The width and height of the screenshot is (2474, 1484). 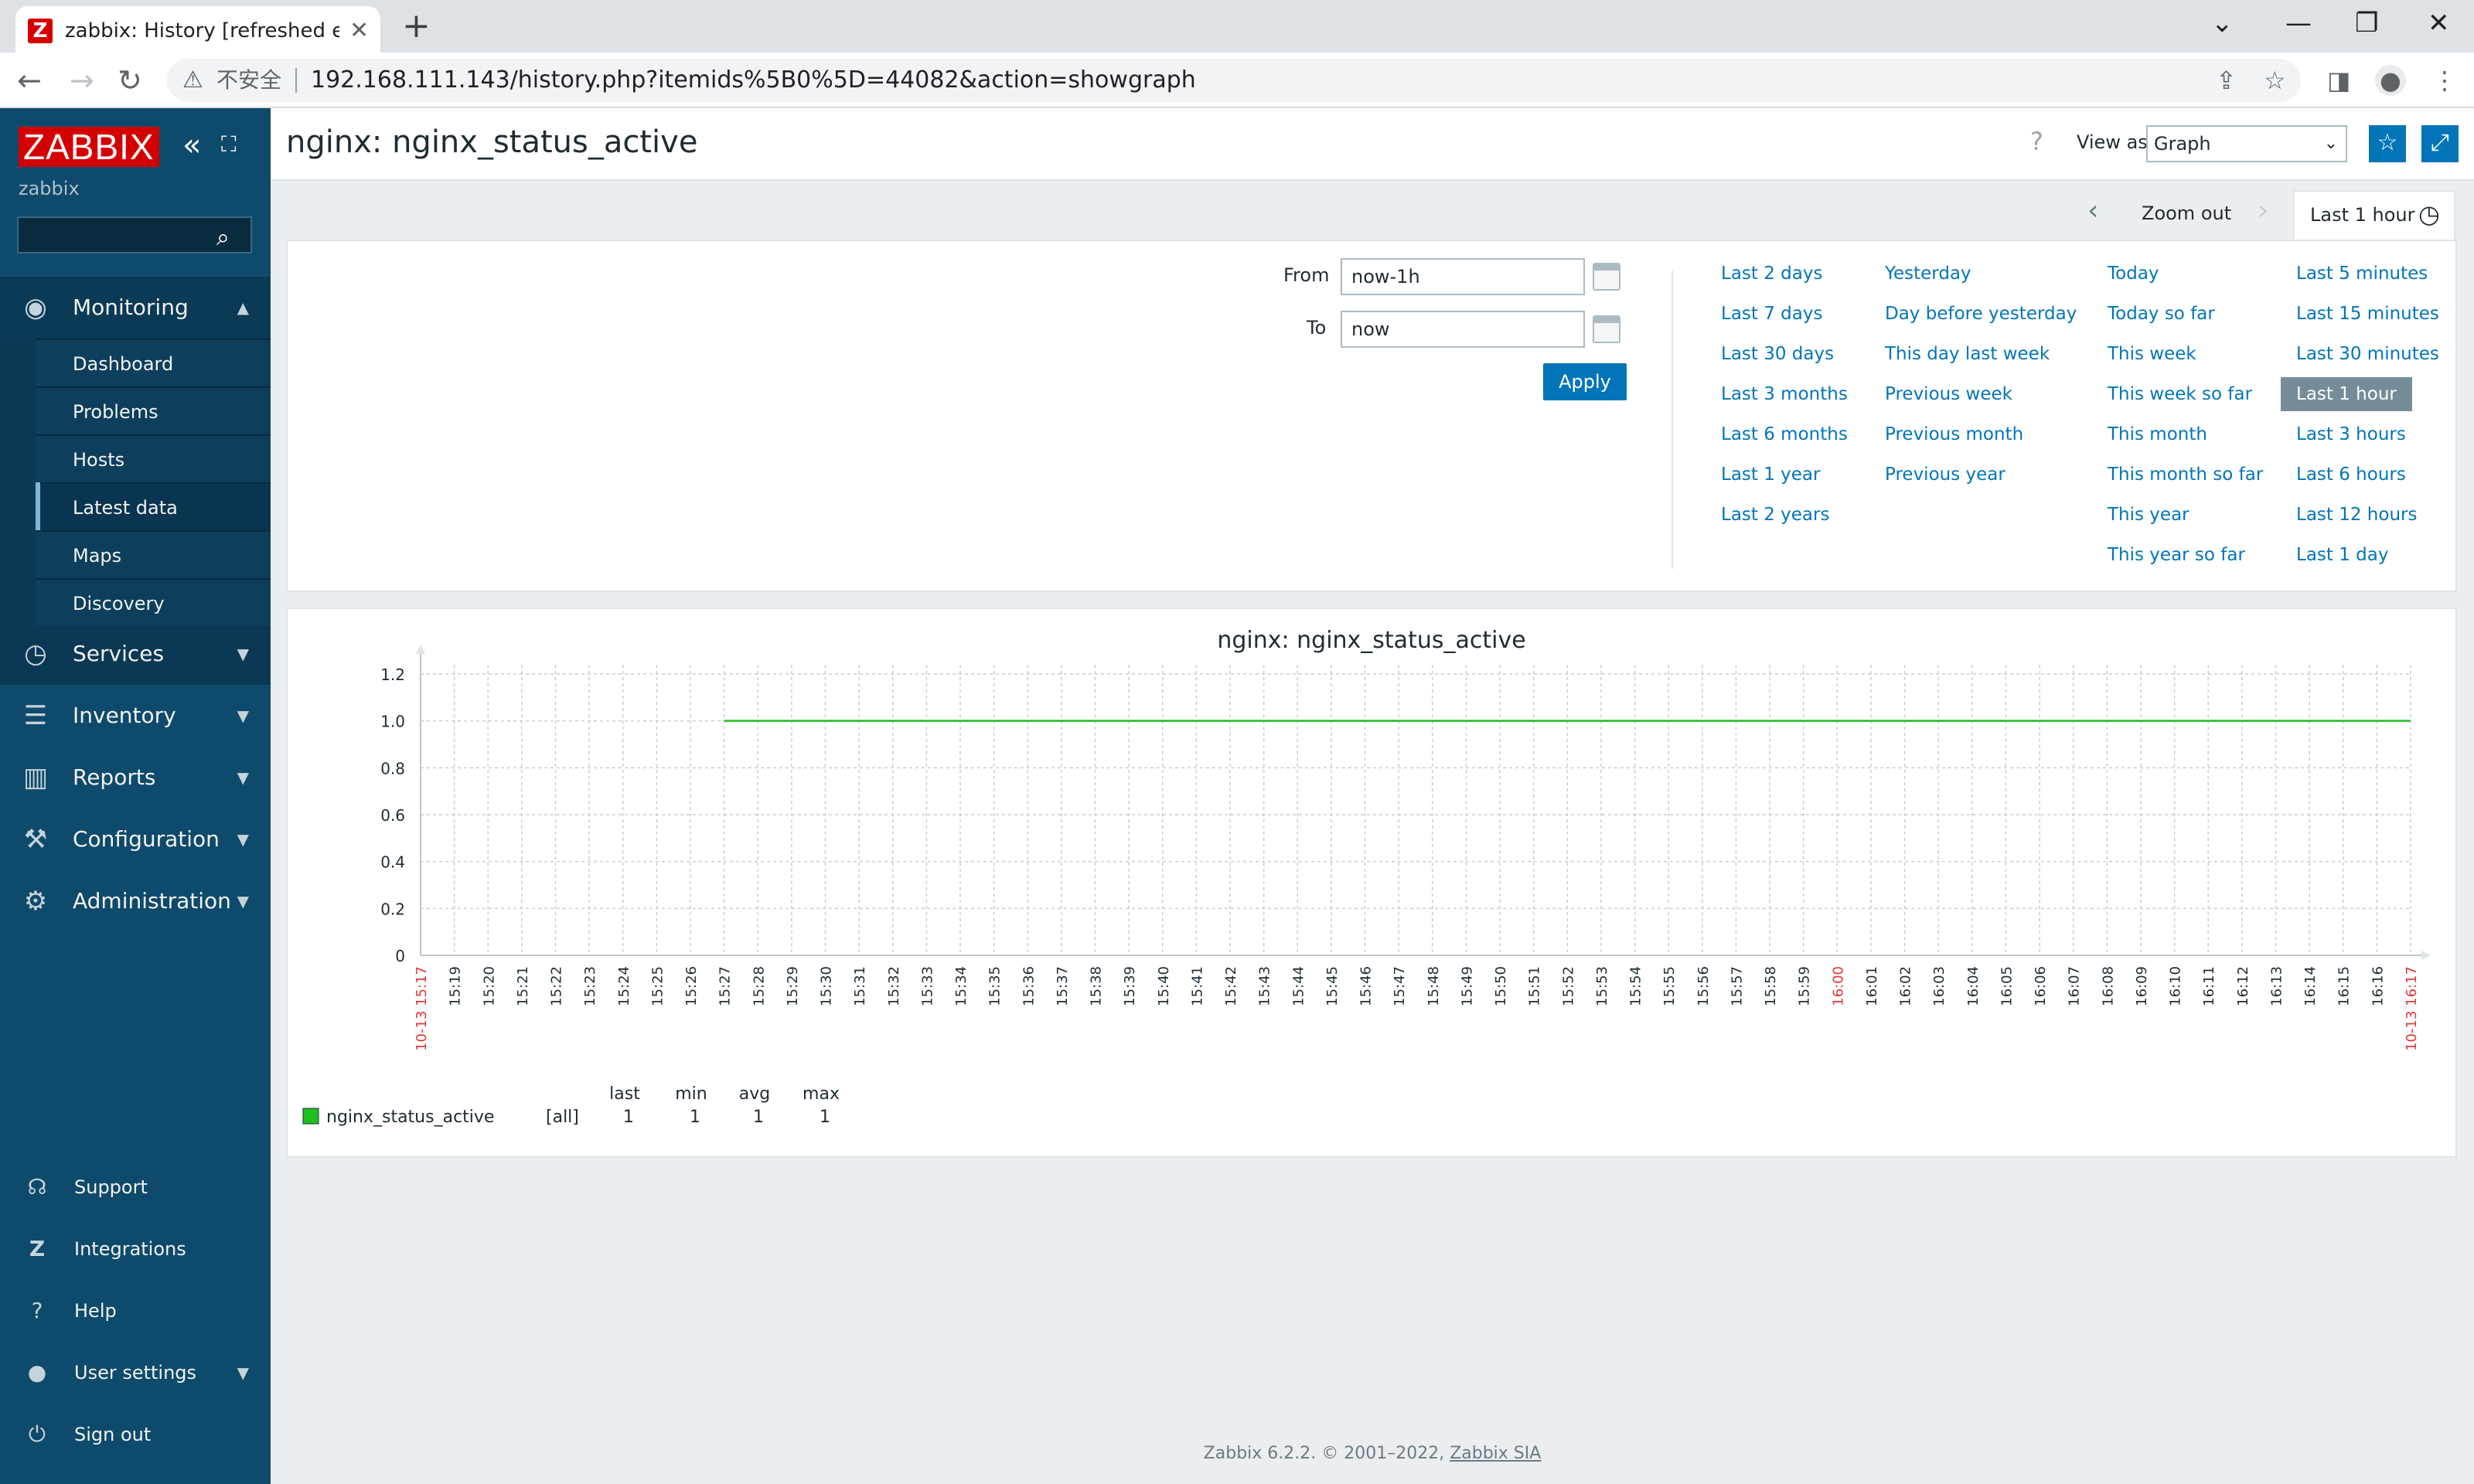 What do you see at coordinates (410, 1117) in the screenshot?
I see `legend-series-name: nginx_status_active` at bounding box center [410, 1117].